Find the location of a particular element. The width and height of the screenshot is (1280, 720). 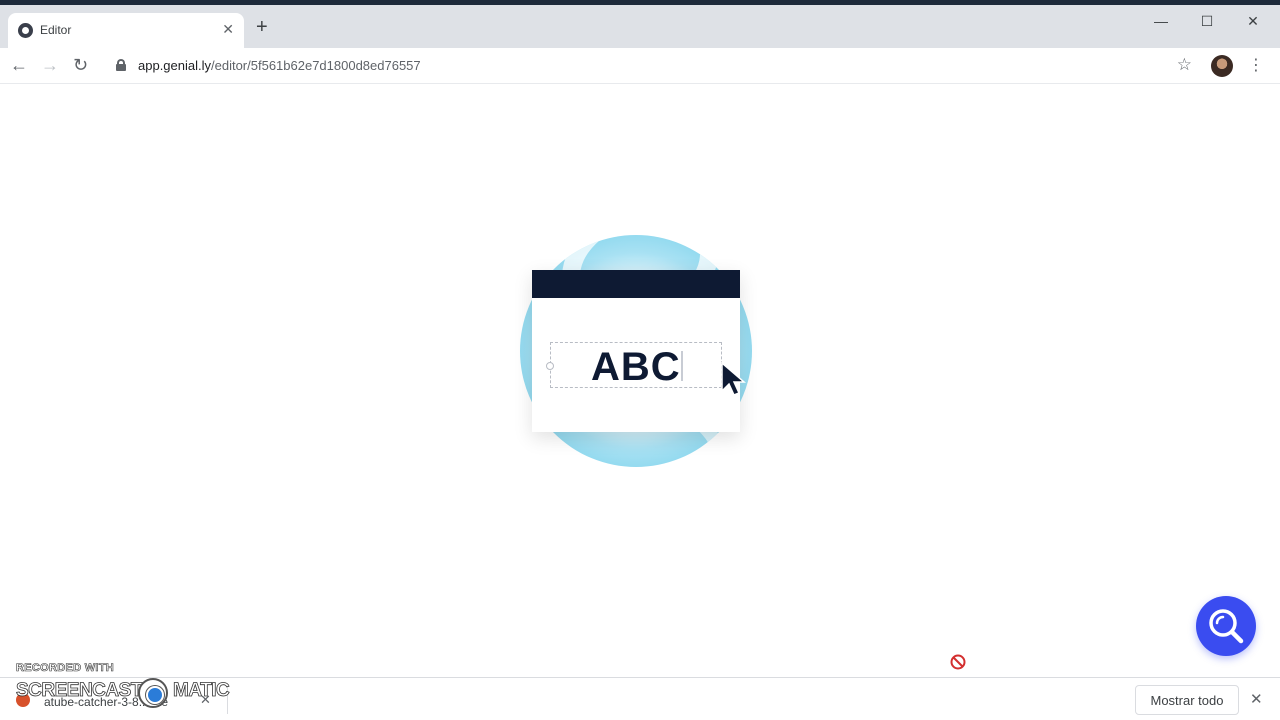

slide-card: ABC is located at coordinates (636, 351).